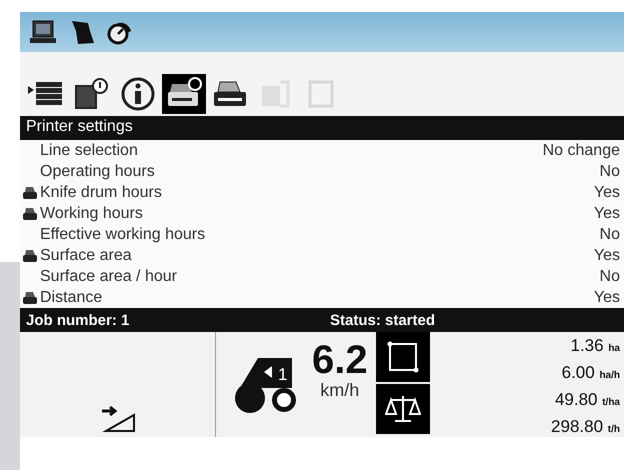  Describe the element at coordinates (283, 374) in the screenshot. I see `gear-number: 1` at that location.